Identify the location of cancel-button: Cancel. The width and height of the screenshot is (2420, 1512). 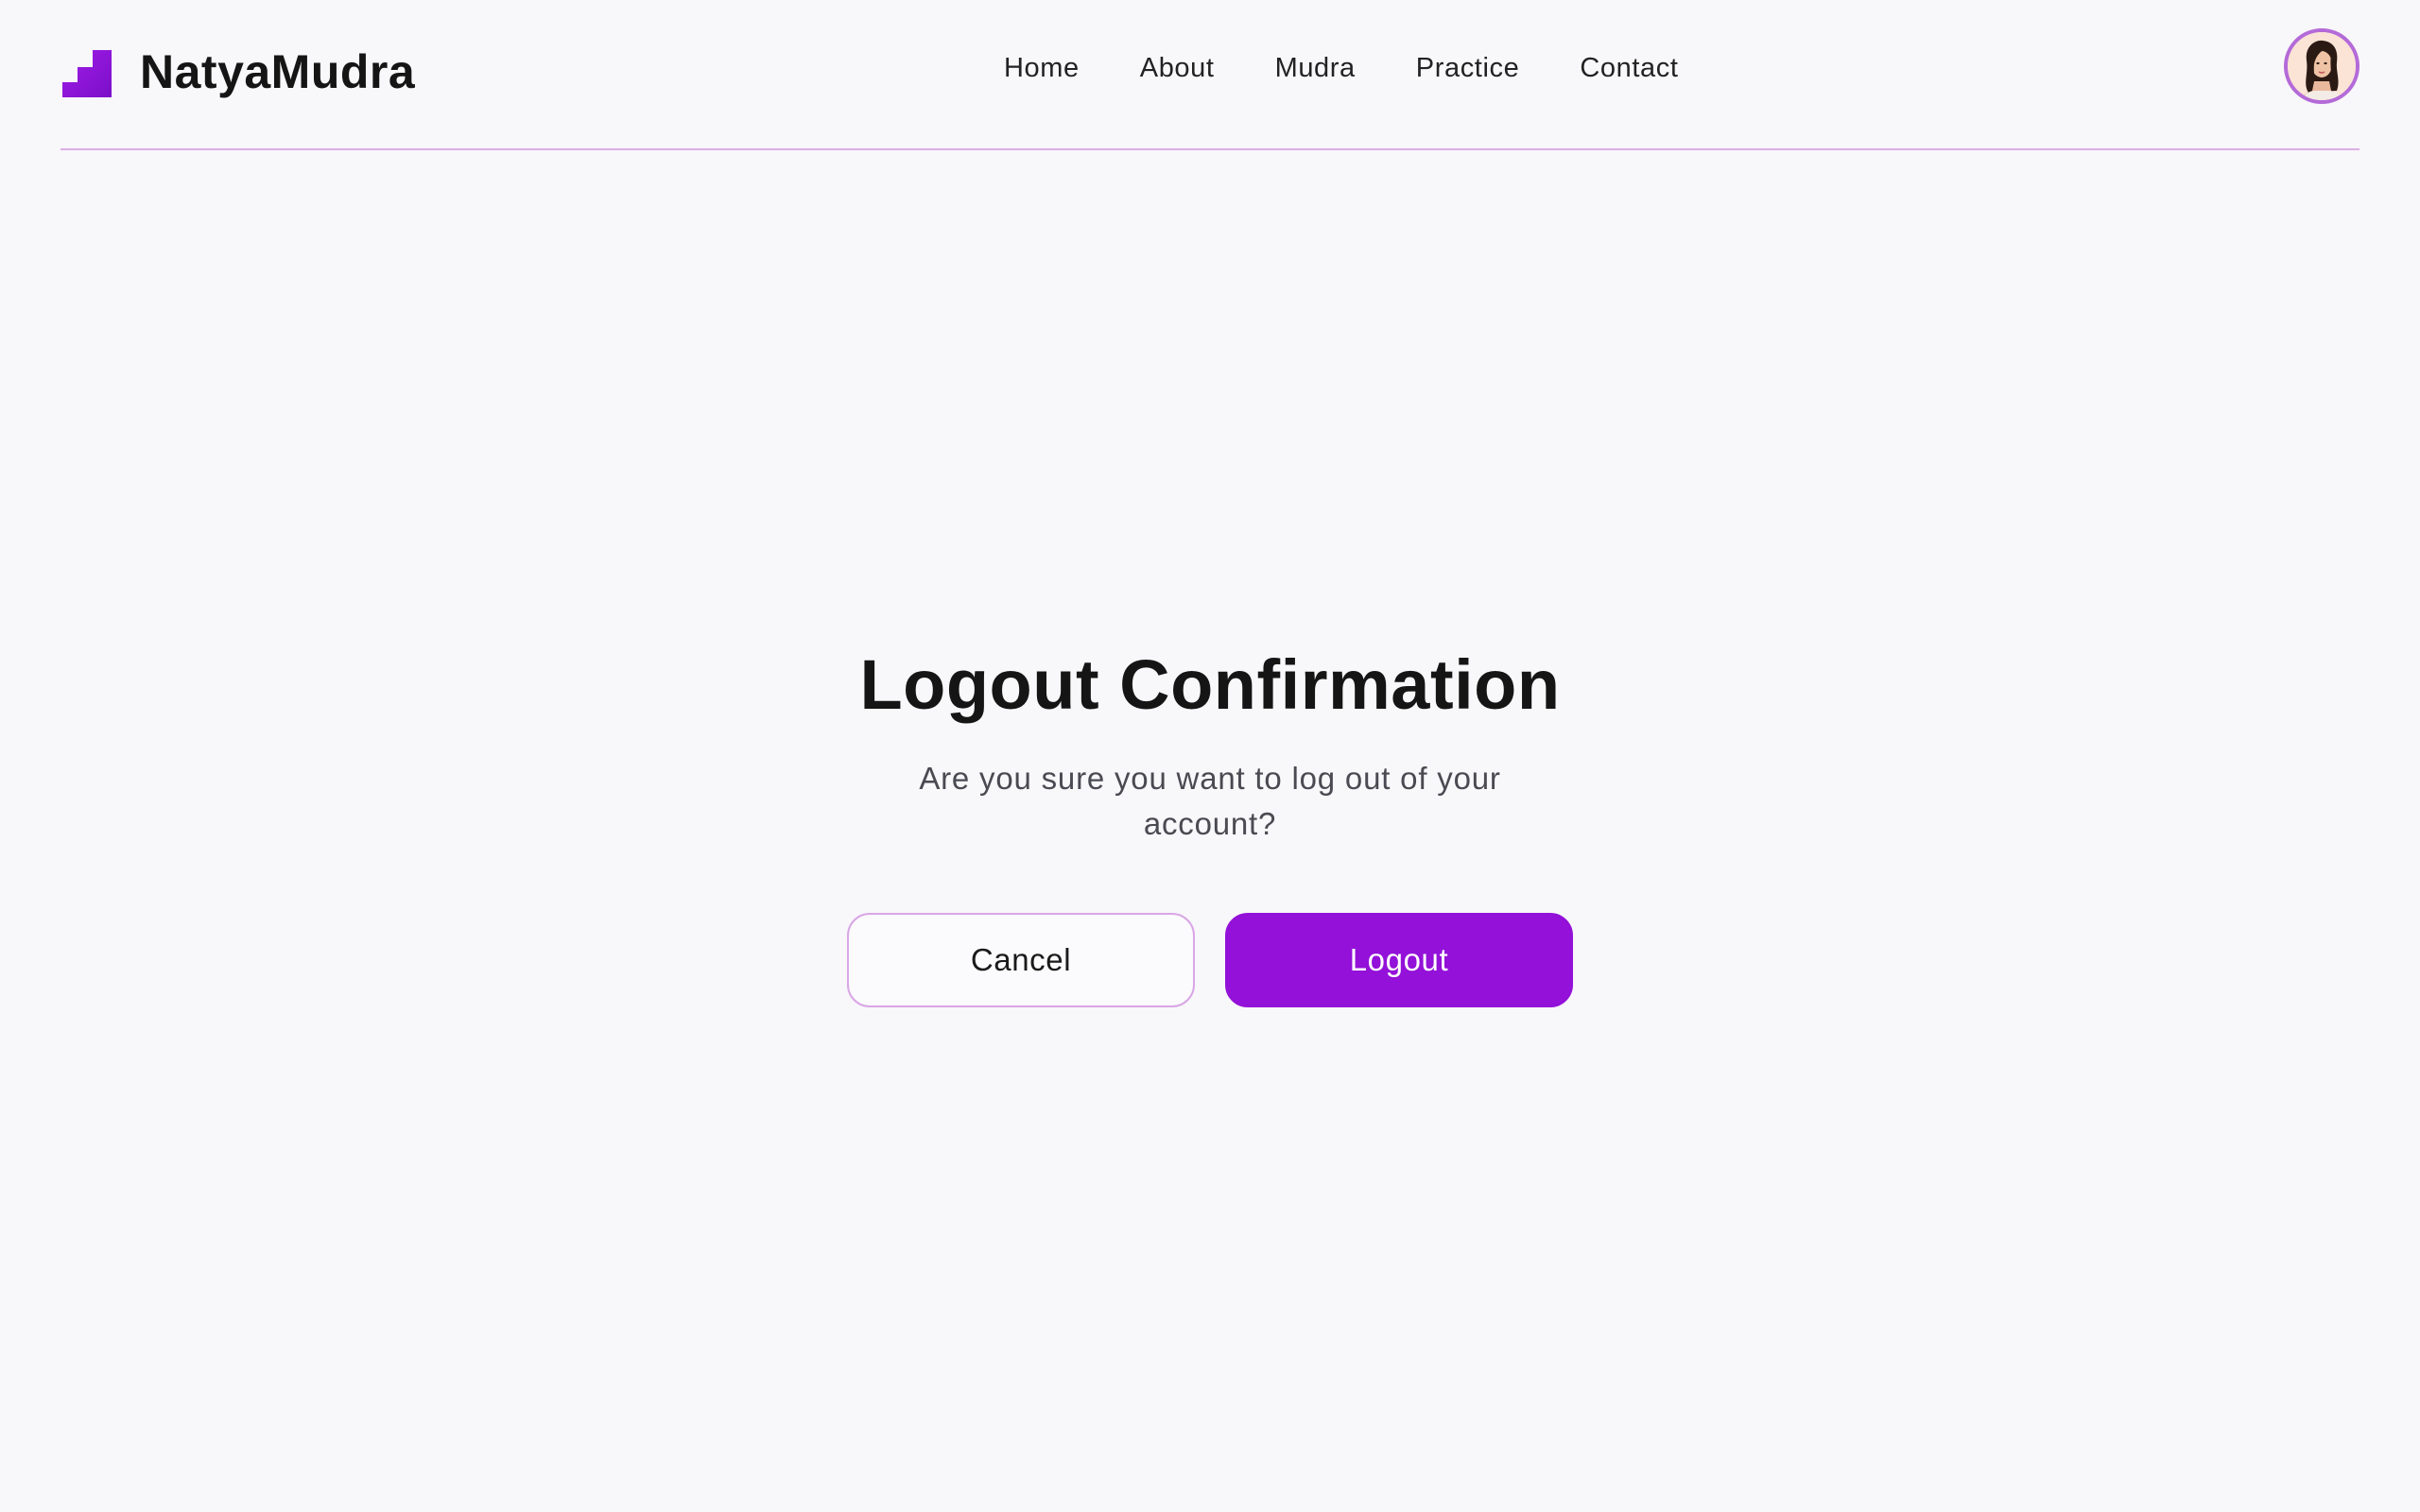
(1021, 960).